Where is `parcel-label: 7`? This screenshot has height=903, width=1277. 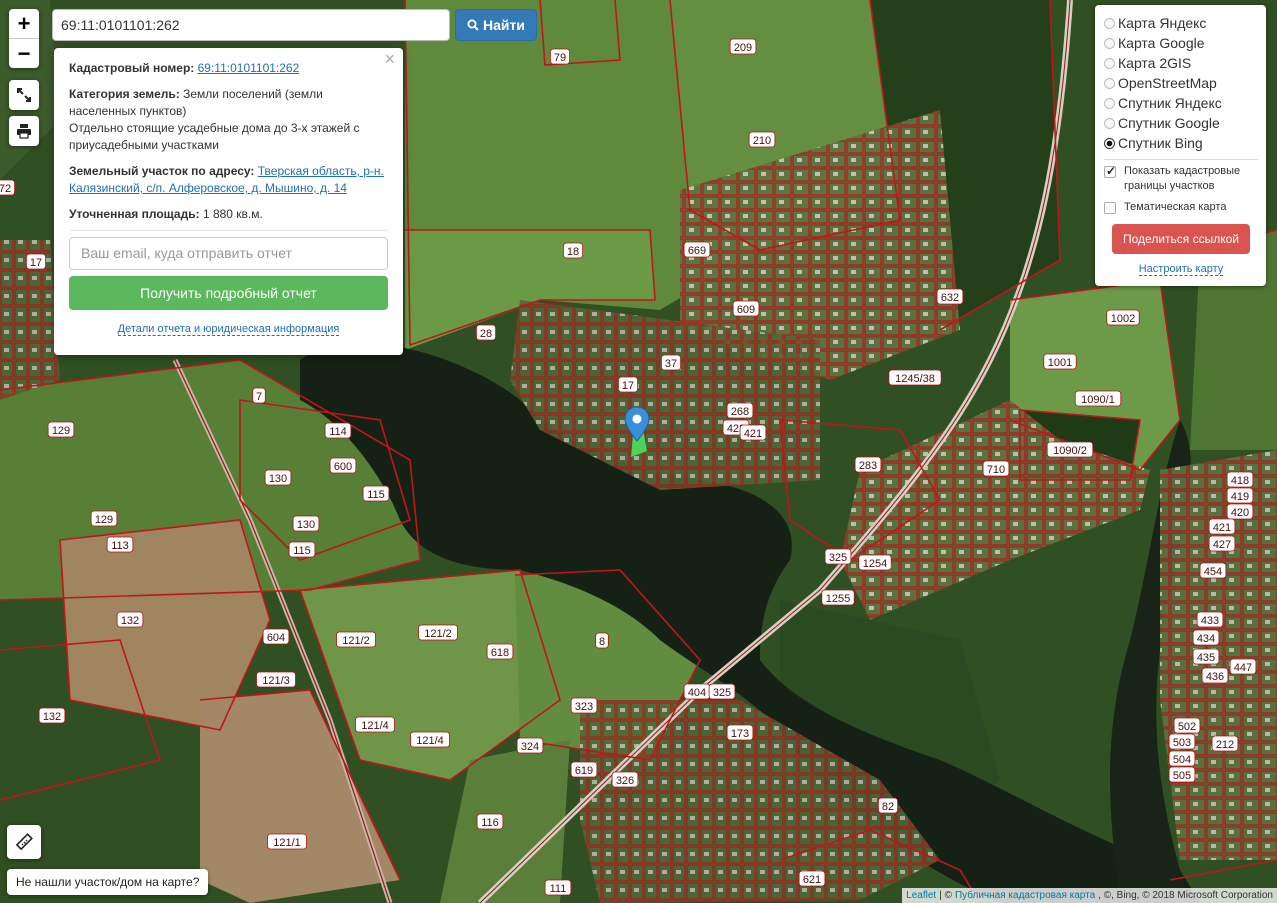 parcel-label: 7 is located at coordinates (259, 395).